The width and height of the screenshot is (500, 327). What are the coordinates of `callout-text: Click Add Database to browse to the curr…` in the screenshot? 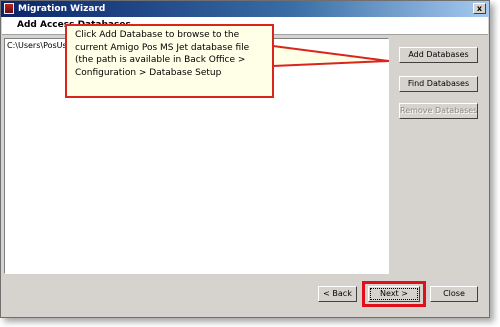 It's located at (162, 54).